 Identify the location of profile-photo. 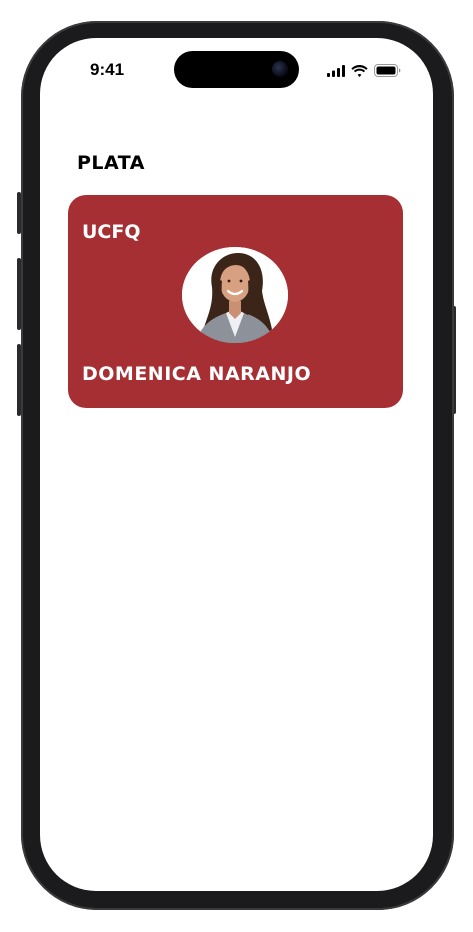
(235, 295).